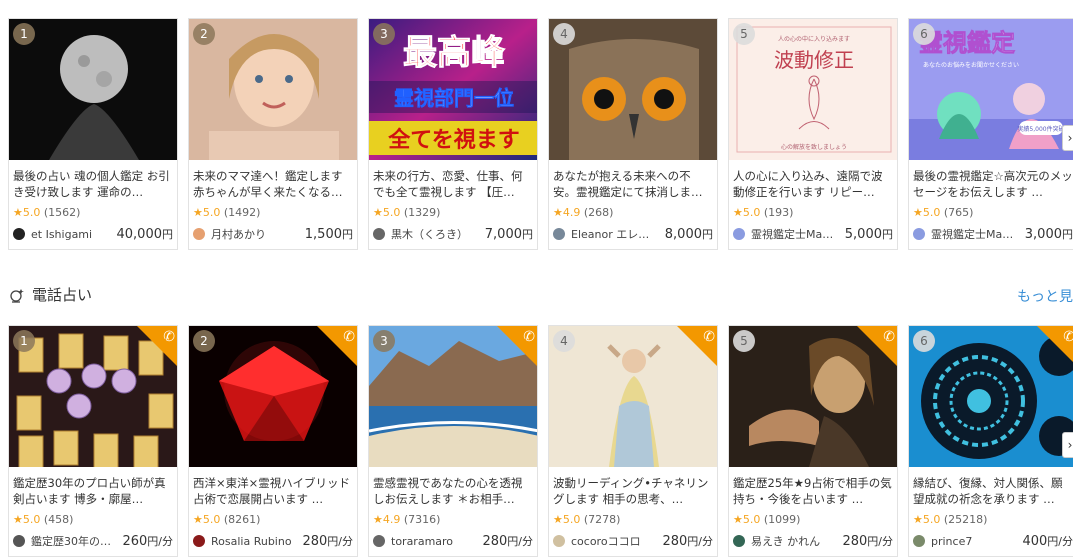 The width and height of the screenshot is (1073, 558). I want to click on service-thumbnail: 1 ✆, so click(93, 396).